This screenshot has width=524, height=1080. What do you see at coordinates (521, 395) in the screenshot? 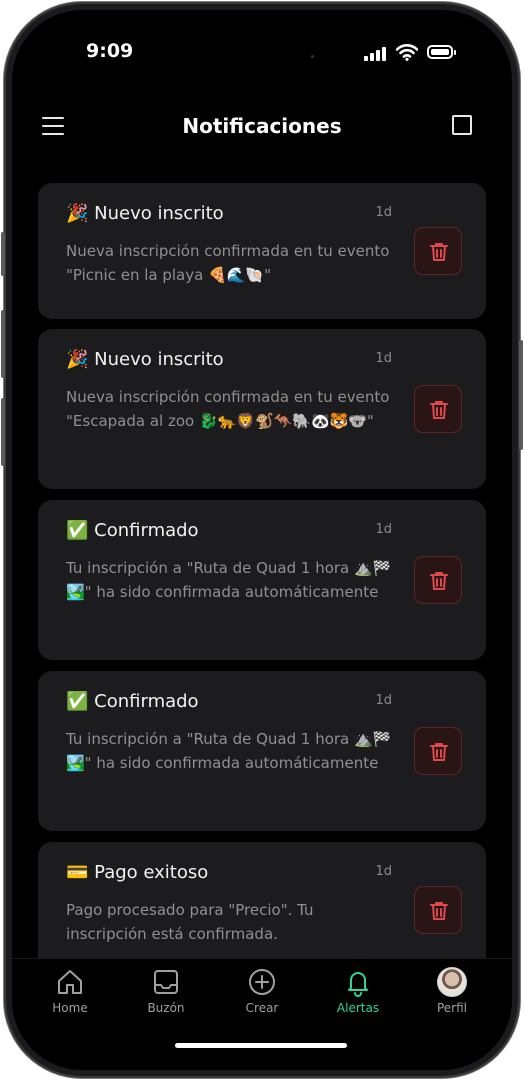
I see `power-button` at bounding box center [521, 395].